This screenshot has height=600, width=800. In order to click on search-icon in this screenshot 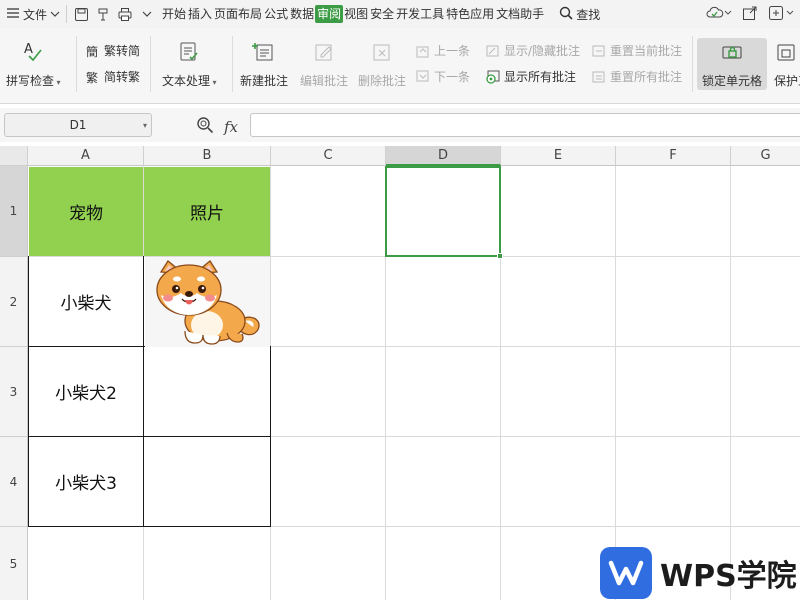, I will do `click(566, 14)`.